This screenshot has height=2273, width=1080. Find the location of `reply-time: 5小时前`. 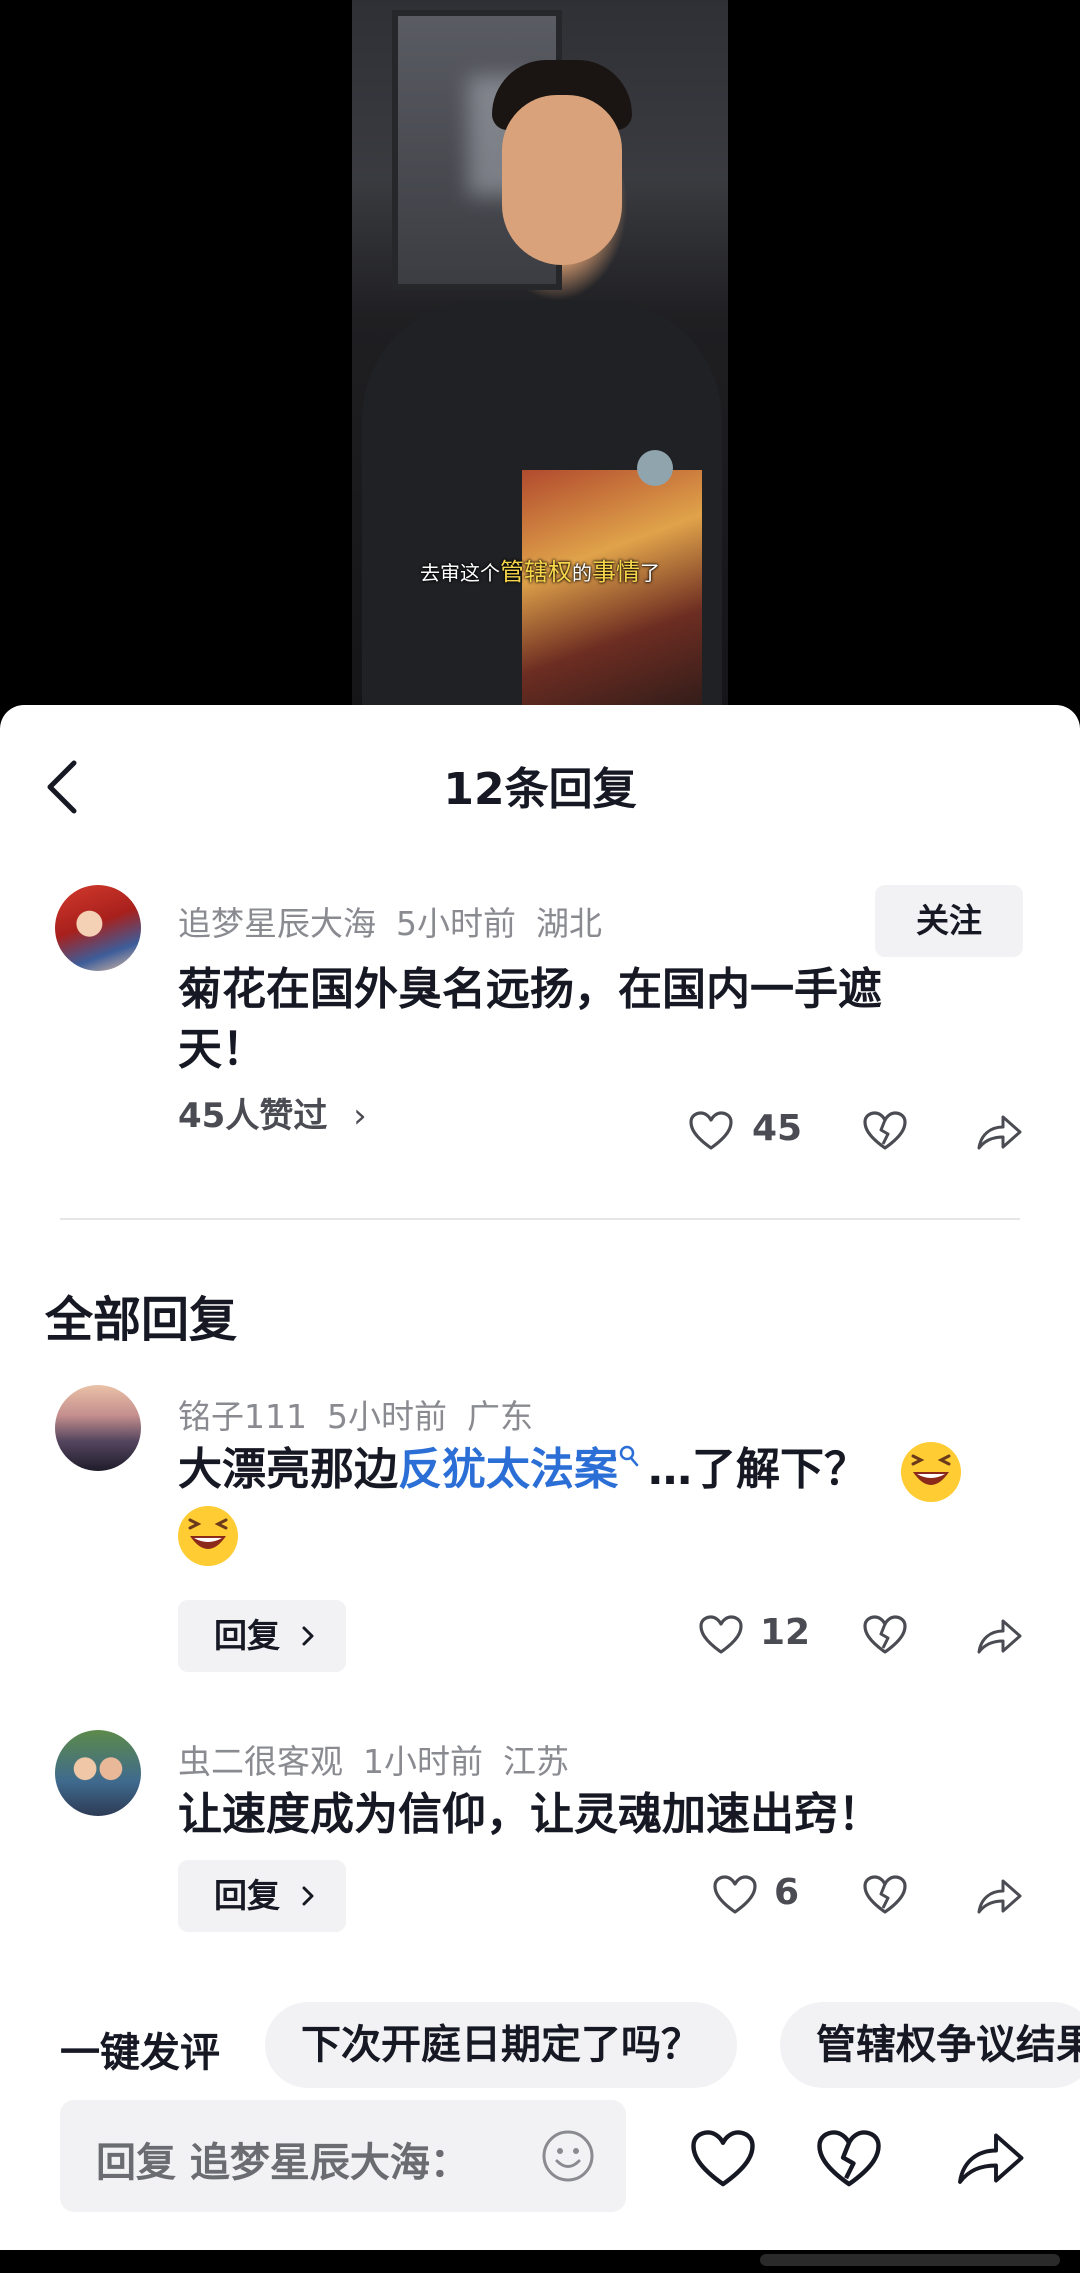

reply-time: 5小时前 is located at coordinates (387, 1416).